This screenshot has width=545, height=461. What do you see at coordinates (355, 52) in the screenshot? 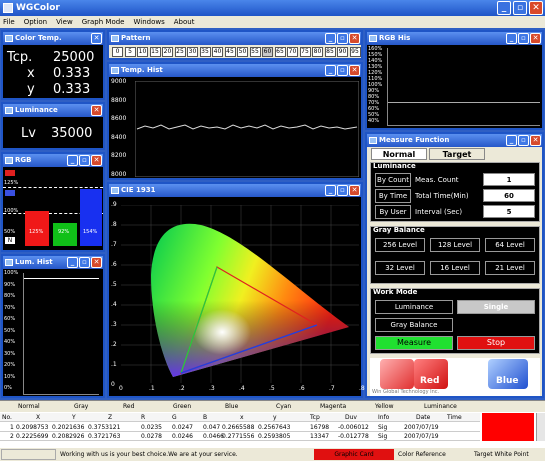
I see `pattern-level-button: 95` at bounding box center [355, 52].